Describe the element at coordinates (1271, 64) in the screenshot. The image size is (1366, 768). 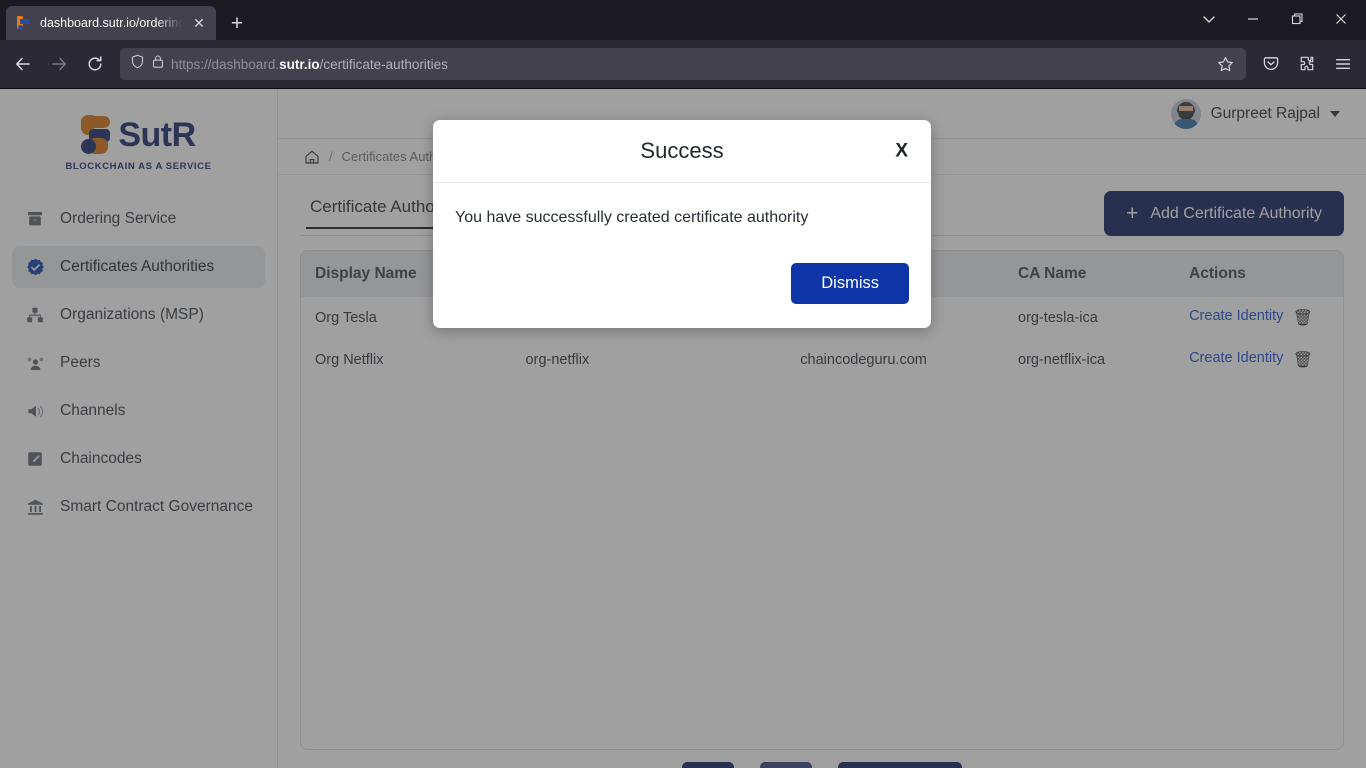
I see `pocket-icon` at that location.